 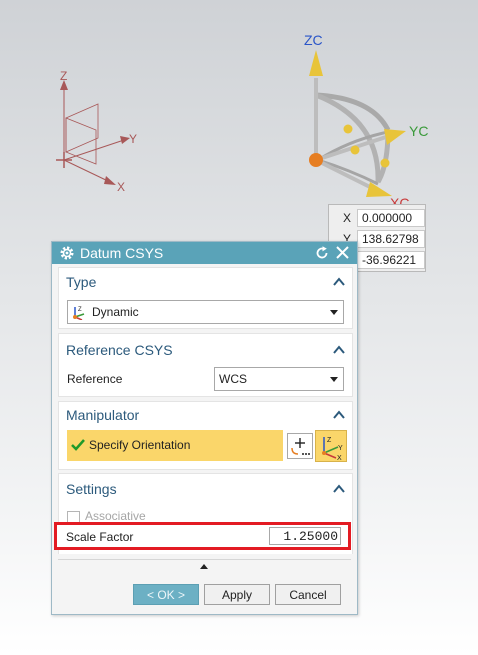 What do you see at coordinates (204, 559) in the screenshot?
I see `divider` at bounding box center [204, 559].